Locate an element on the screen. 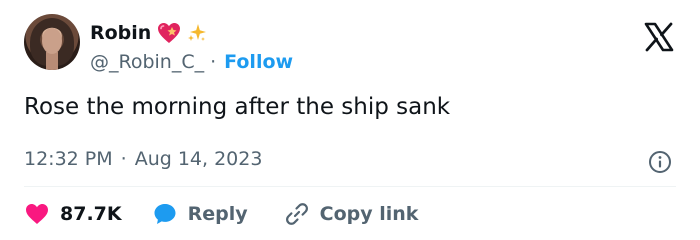 This screenshot has height=240, width=700. reply-bubble-icon is located at coordinates (165, 214).